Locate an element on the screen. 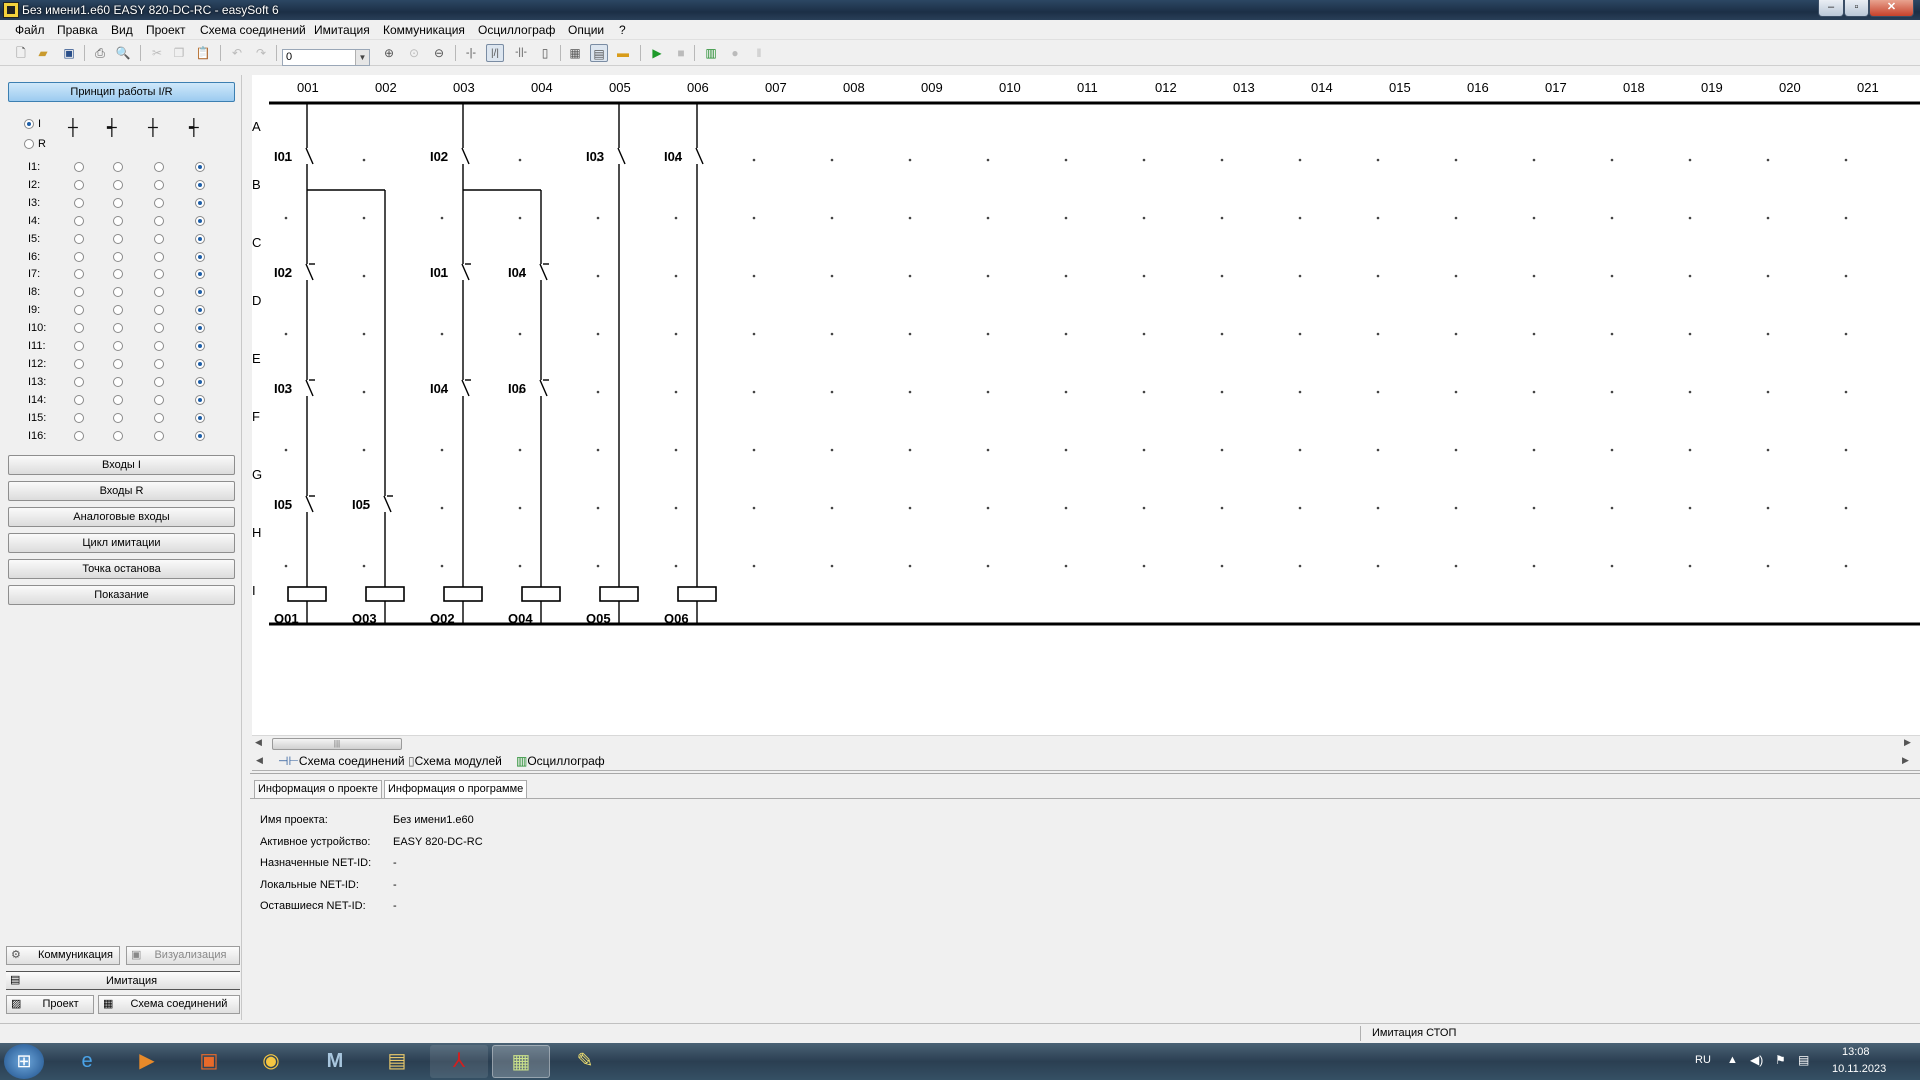 The width and height of the screenshot is (1920, 1080). tab-circuit: ⊣⊢Схема соединений is located at coordinates (341, 761).